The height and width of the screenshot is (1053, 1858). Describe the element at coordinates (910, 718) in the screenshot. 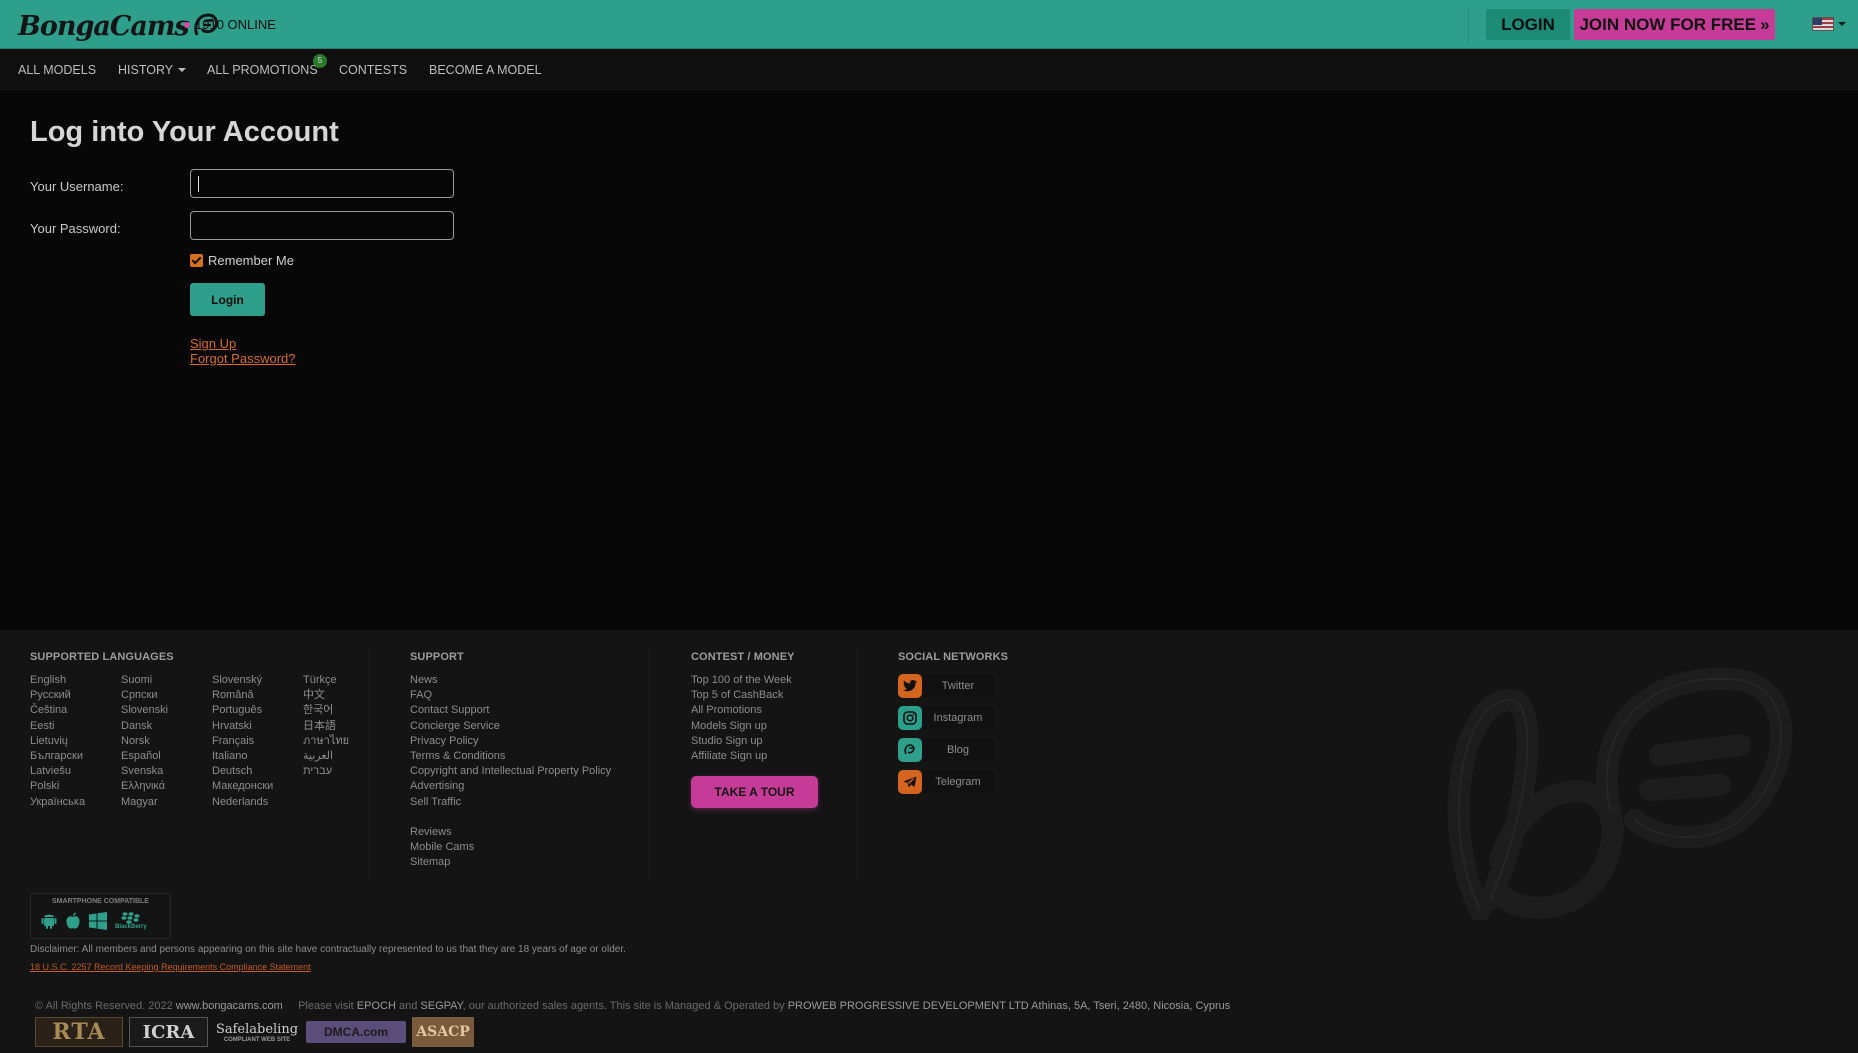

I see `instagram-icon` at that location.